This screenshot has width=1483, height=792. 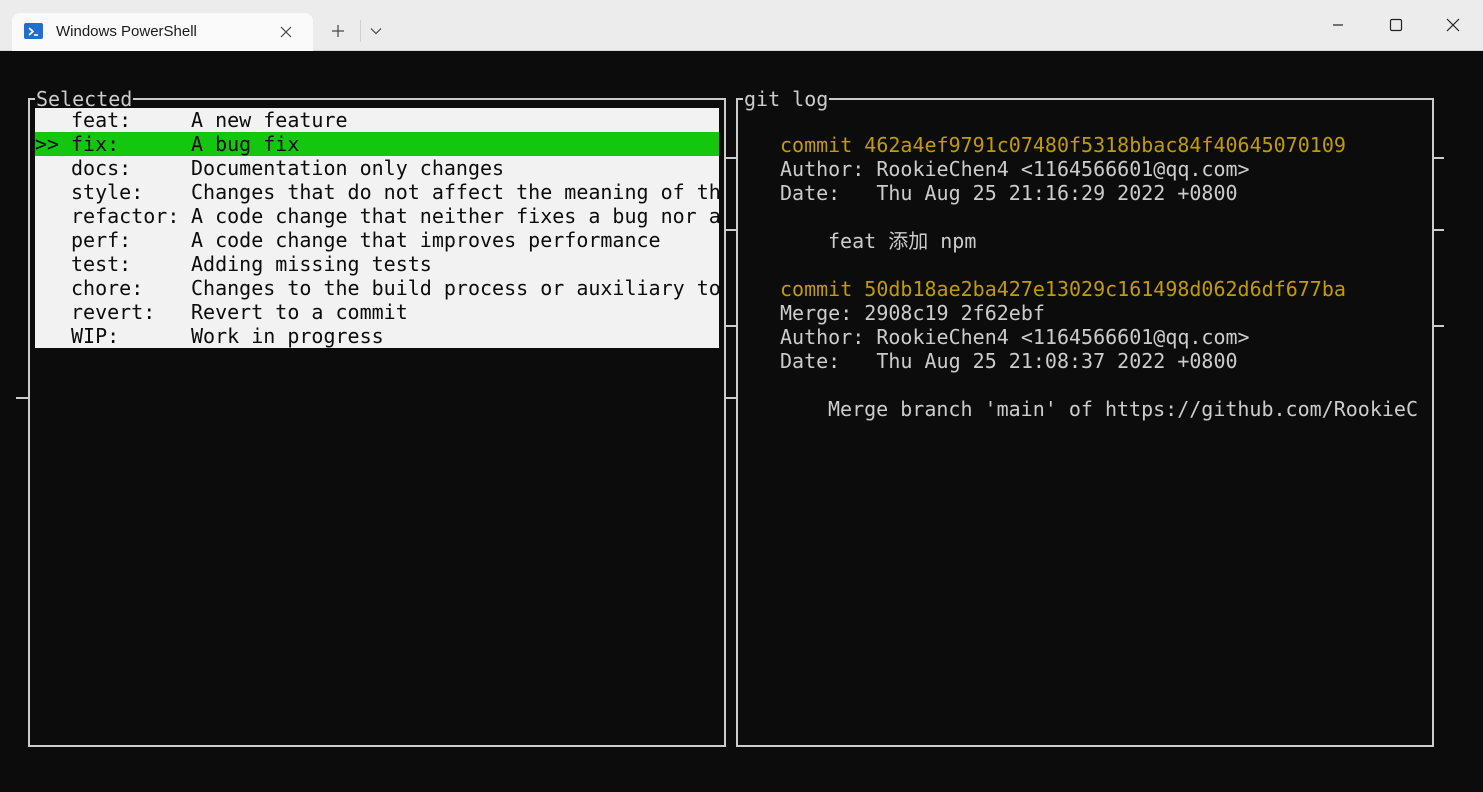 What do you see at coordinates (33, 31) in the screenshot?
I see `powershell-icon` at bounding box center [33, 31].